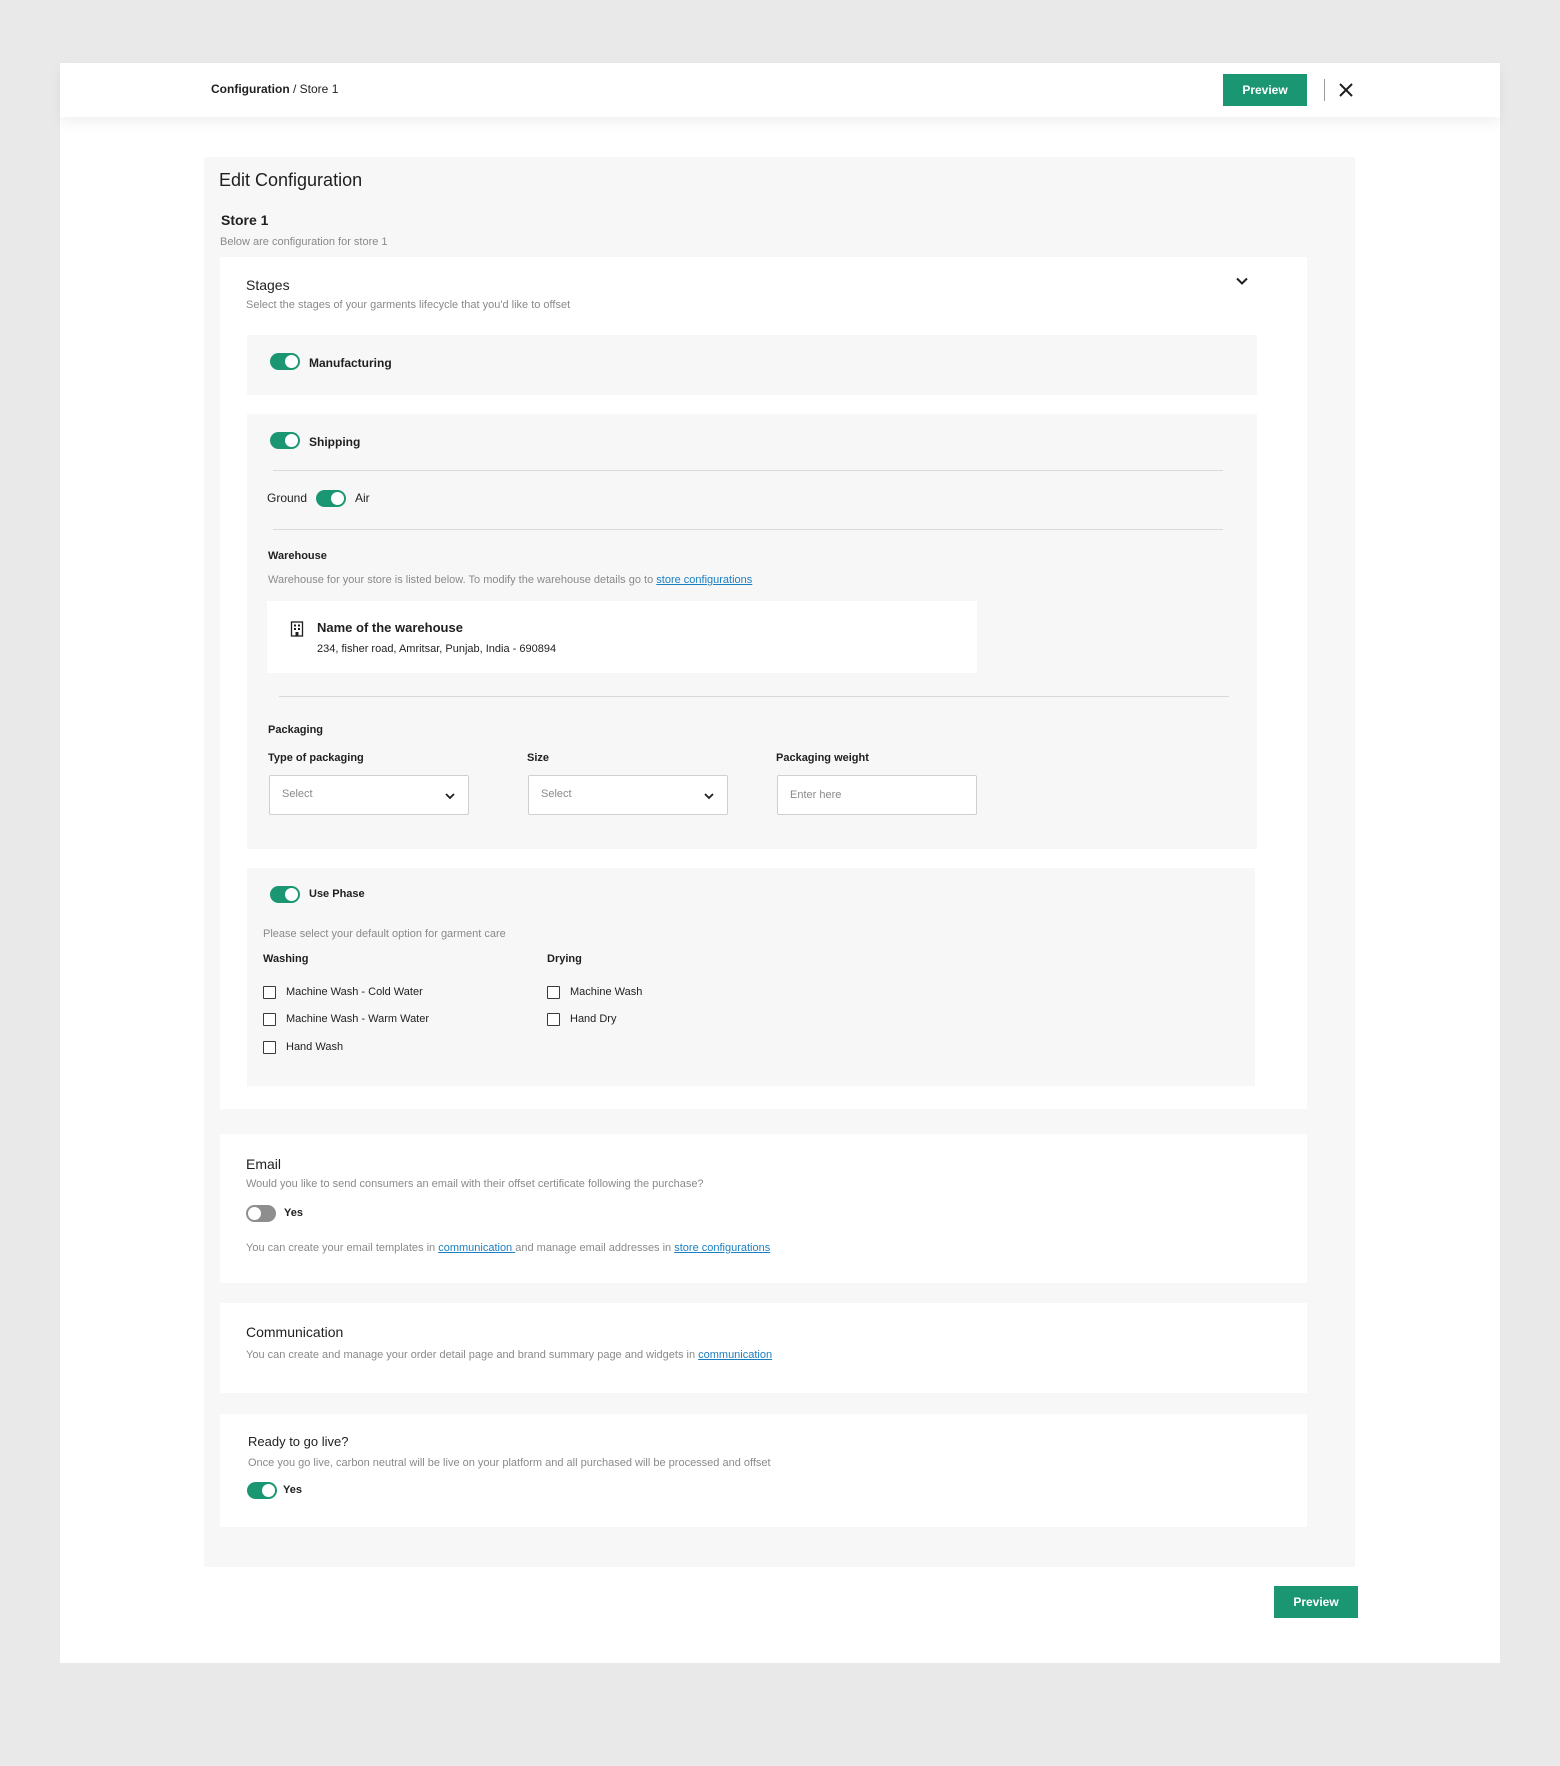 The height and width of the screenshot is (1766, 1560). Describe the element at coordinates (245, 220) in the screenshot. I see `store-title: Store 1` at that location.